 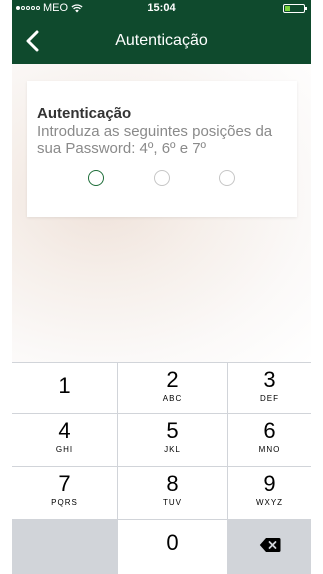 I want to click on backspace-icon, so click(x=269, y=545).